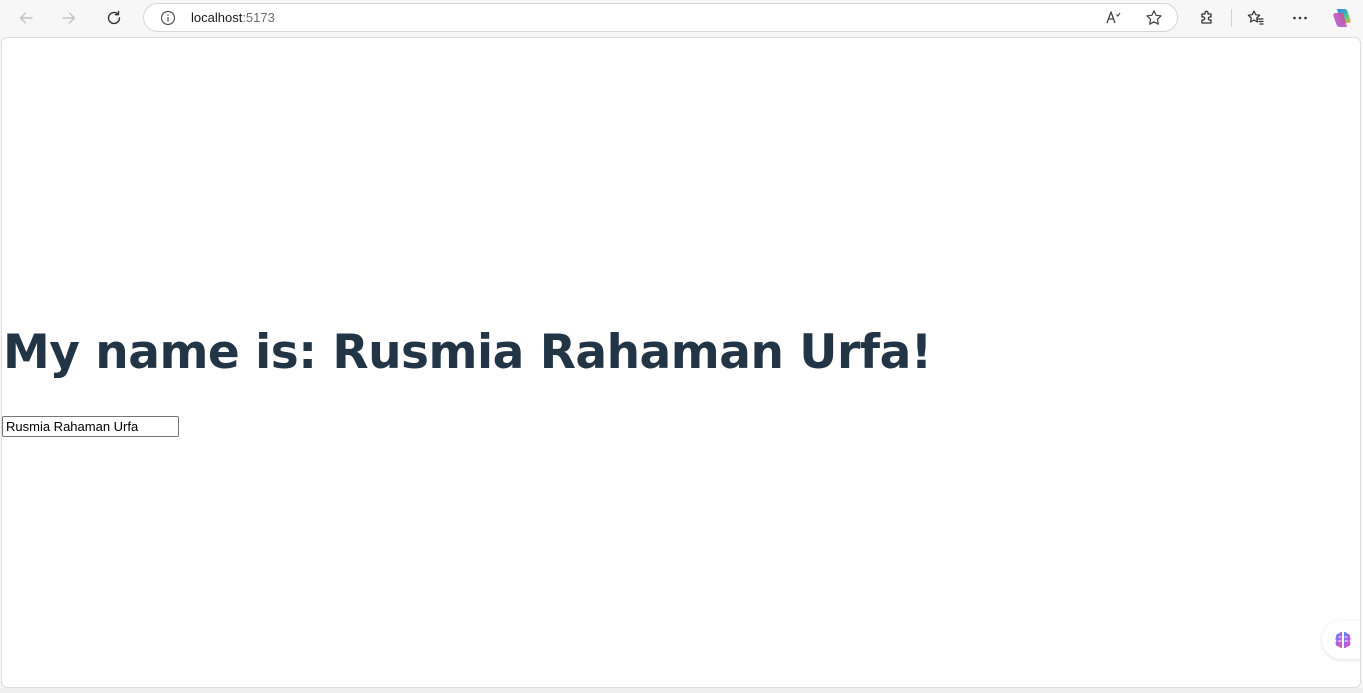 Image resolution: width=1363 pixels, height=693 pixels. I want to click on read-aloud-icon, so click(1113, 17).